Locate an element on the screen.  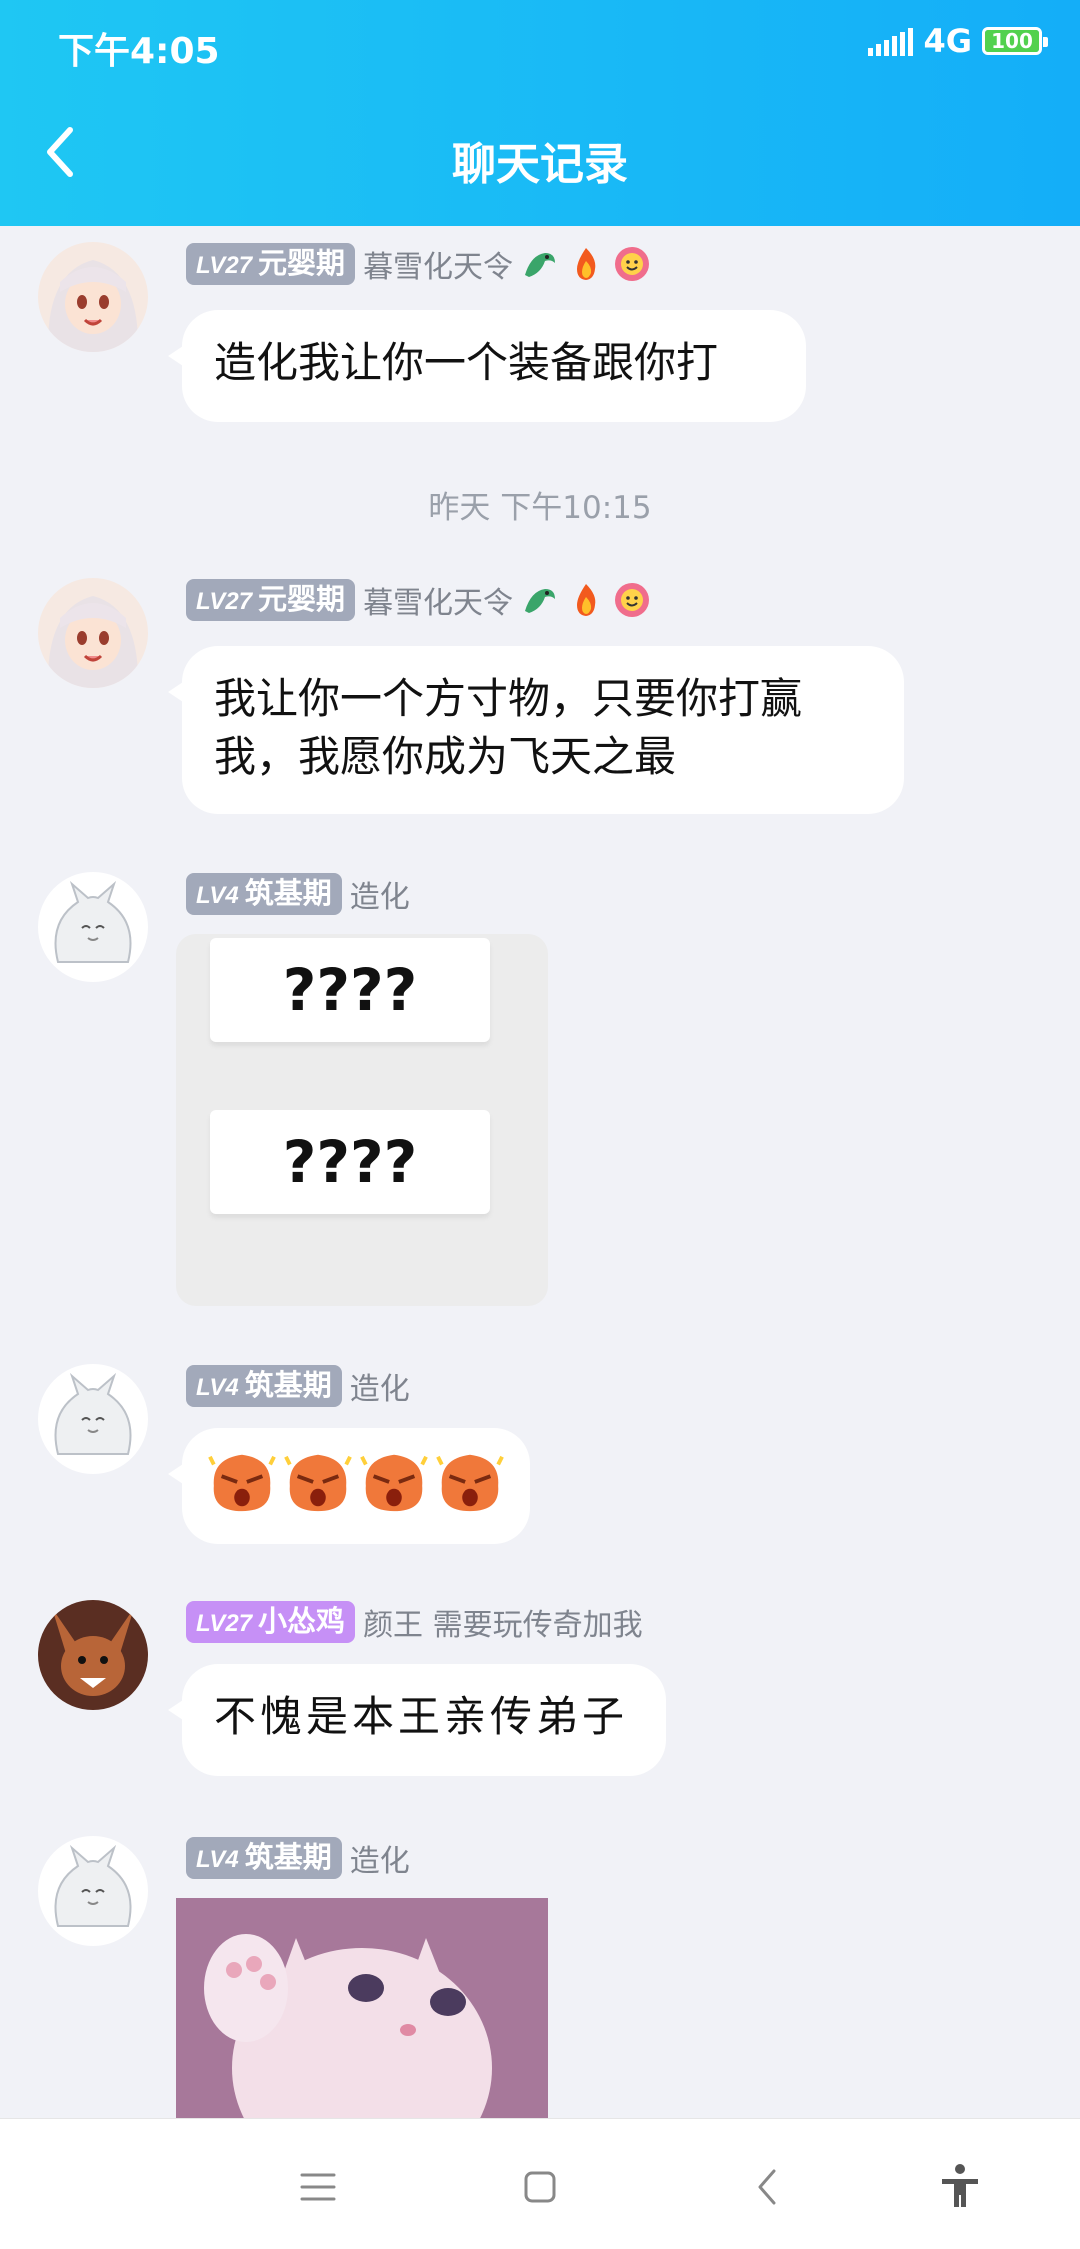
home-icon is located at coordinates (540, 2187).